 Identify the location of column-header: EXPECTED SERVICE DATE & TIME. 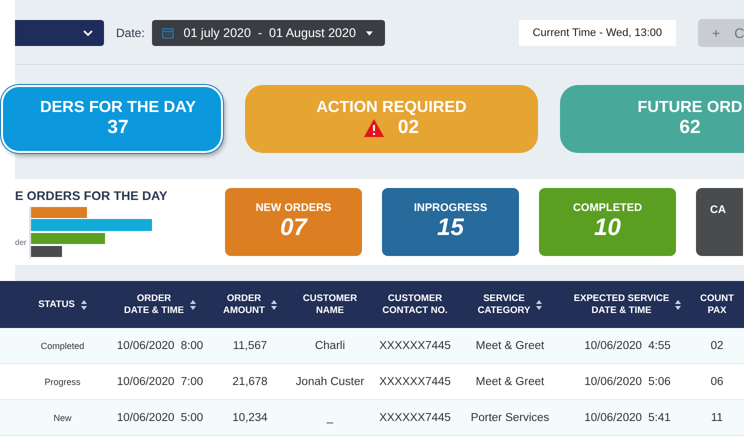
(622, 304).